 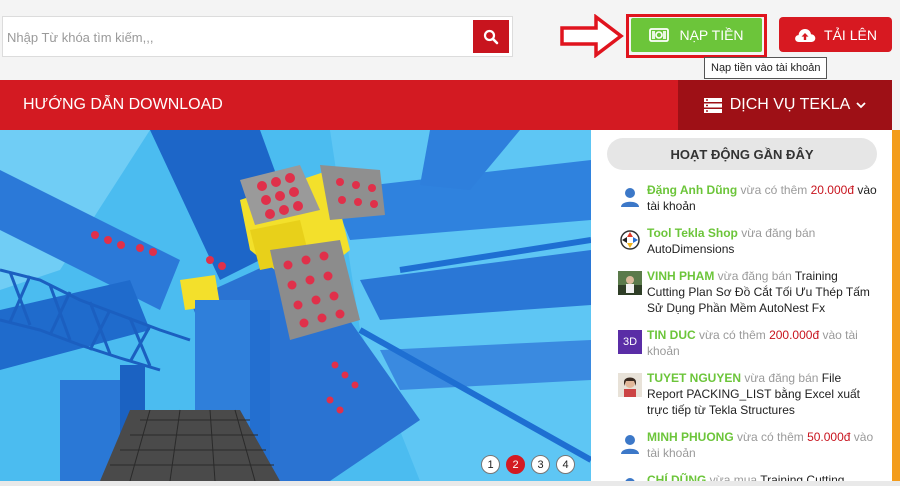 I want to click on sidebar-accent-strip, so click(x=896, y=305).